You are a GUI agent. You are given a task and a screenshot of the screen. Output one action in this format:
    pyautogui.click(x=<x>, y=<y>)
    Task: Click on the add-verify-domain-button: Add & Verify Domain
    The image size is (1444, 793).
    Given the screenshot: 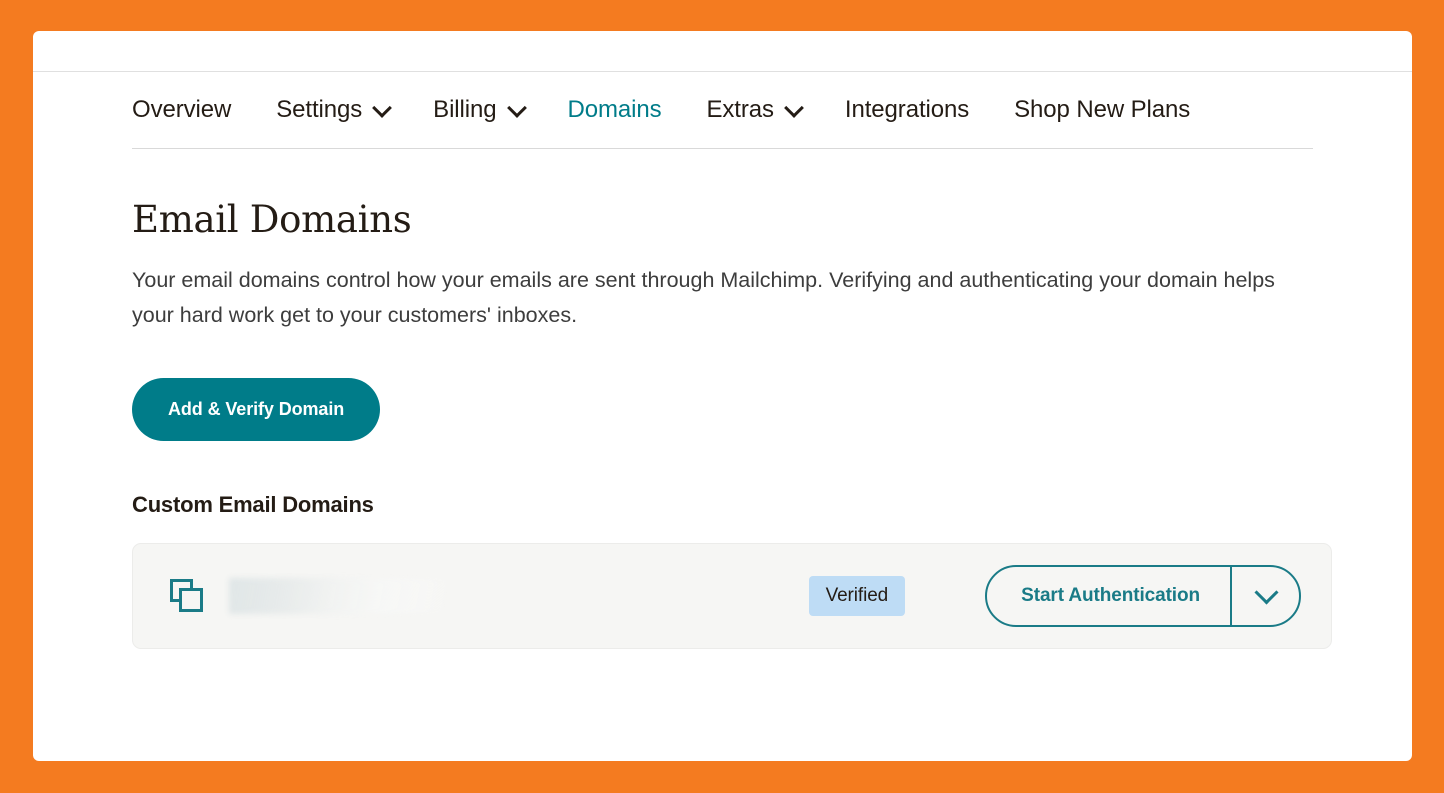 What is the action you would take?
    pyautogui.click(x=256, y=409)
    